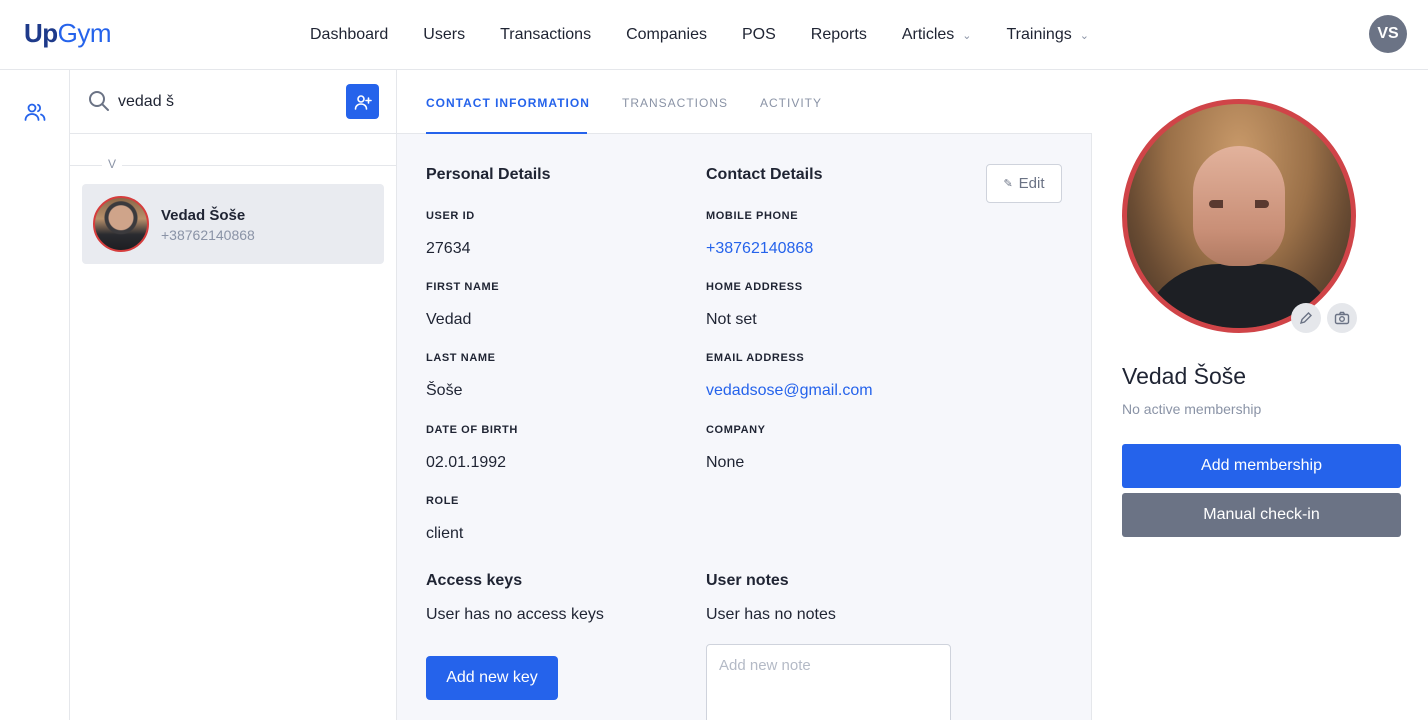 Image resolution: width=1428 pixels, height=720 pixels. I want to click on pencil-icon, so click(1305, 318).